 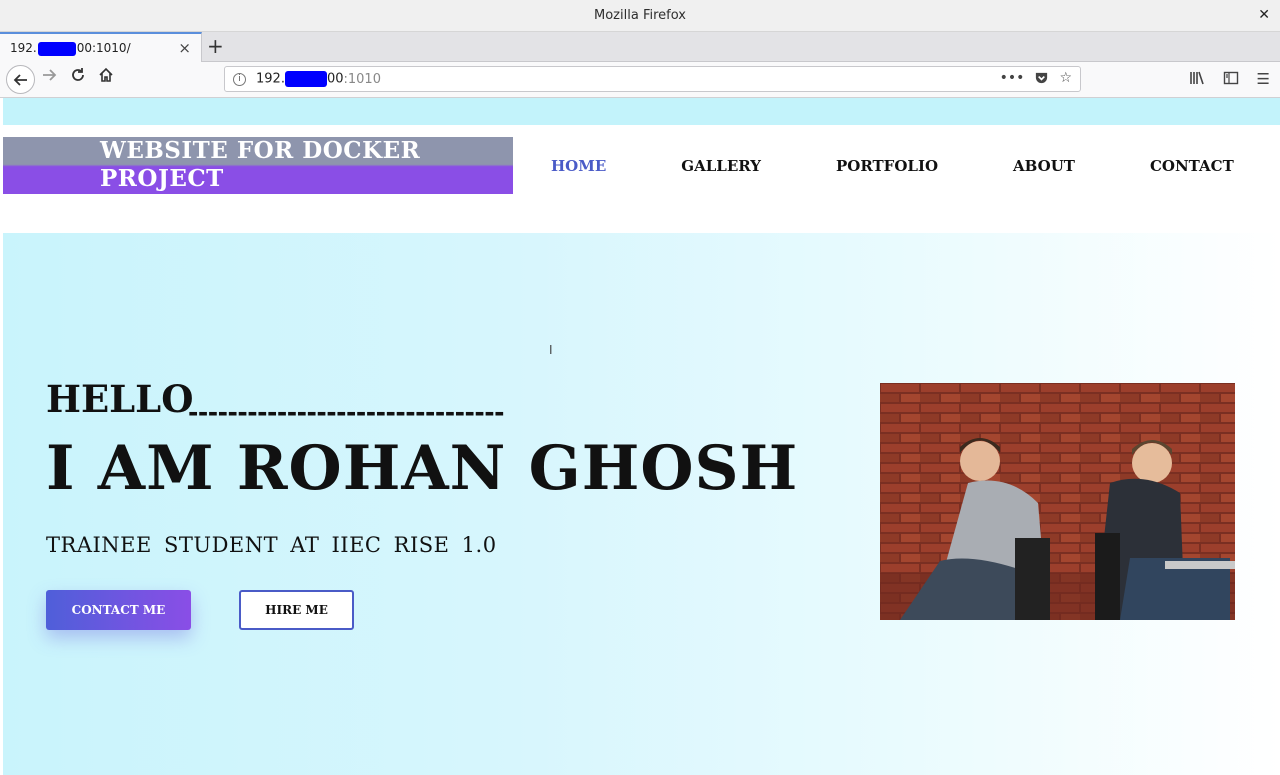 What do you see at coordinates (578, 166) in the screenshot?
I see `menu-home: HOME` at bounding box center [578, 166].